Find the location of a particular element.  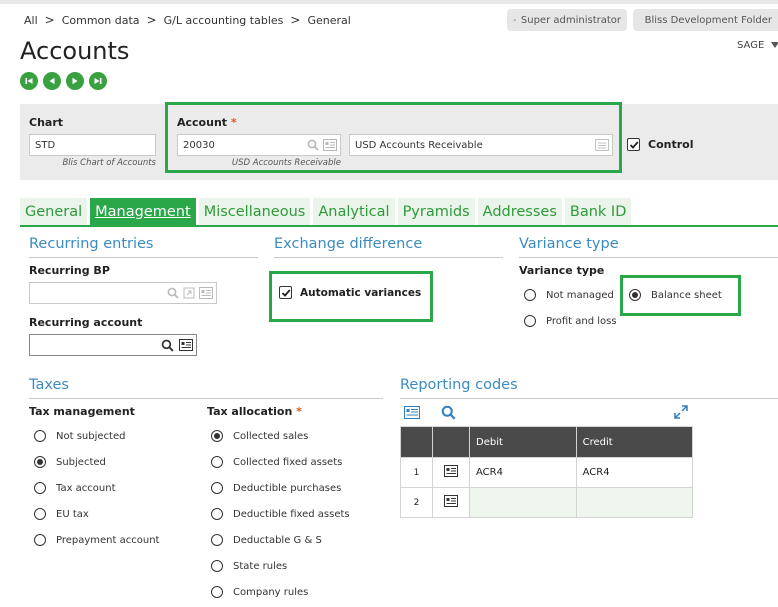

breadcrumb-item: G/L accounting tables is located at coordinates (224, 20).